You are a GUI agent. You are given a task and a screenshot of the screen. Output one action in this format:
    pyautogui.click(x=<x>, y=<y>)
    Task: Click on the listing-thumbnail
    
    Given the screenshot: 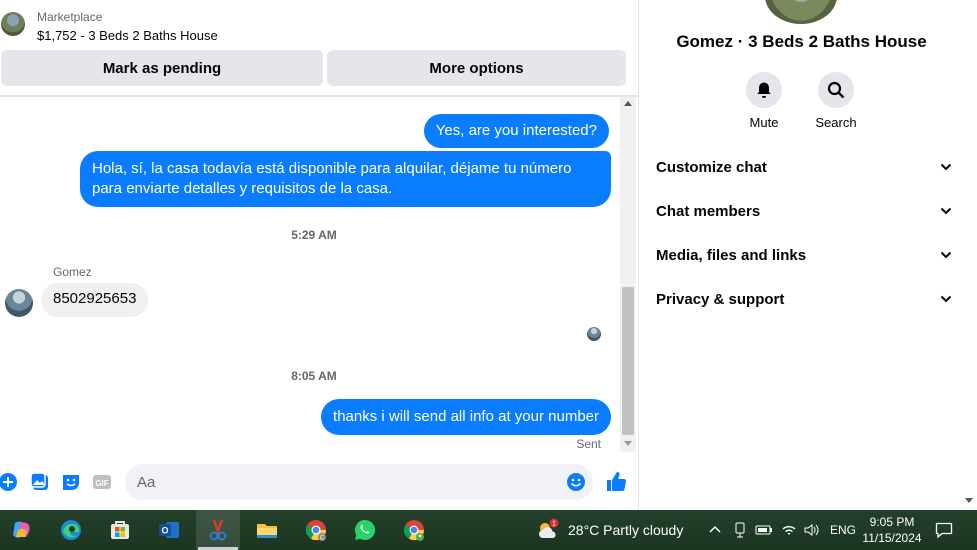 What is the action you would take?
    pyautogui.click(x=13, y=24)
    